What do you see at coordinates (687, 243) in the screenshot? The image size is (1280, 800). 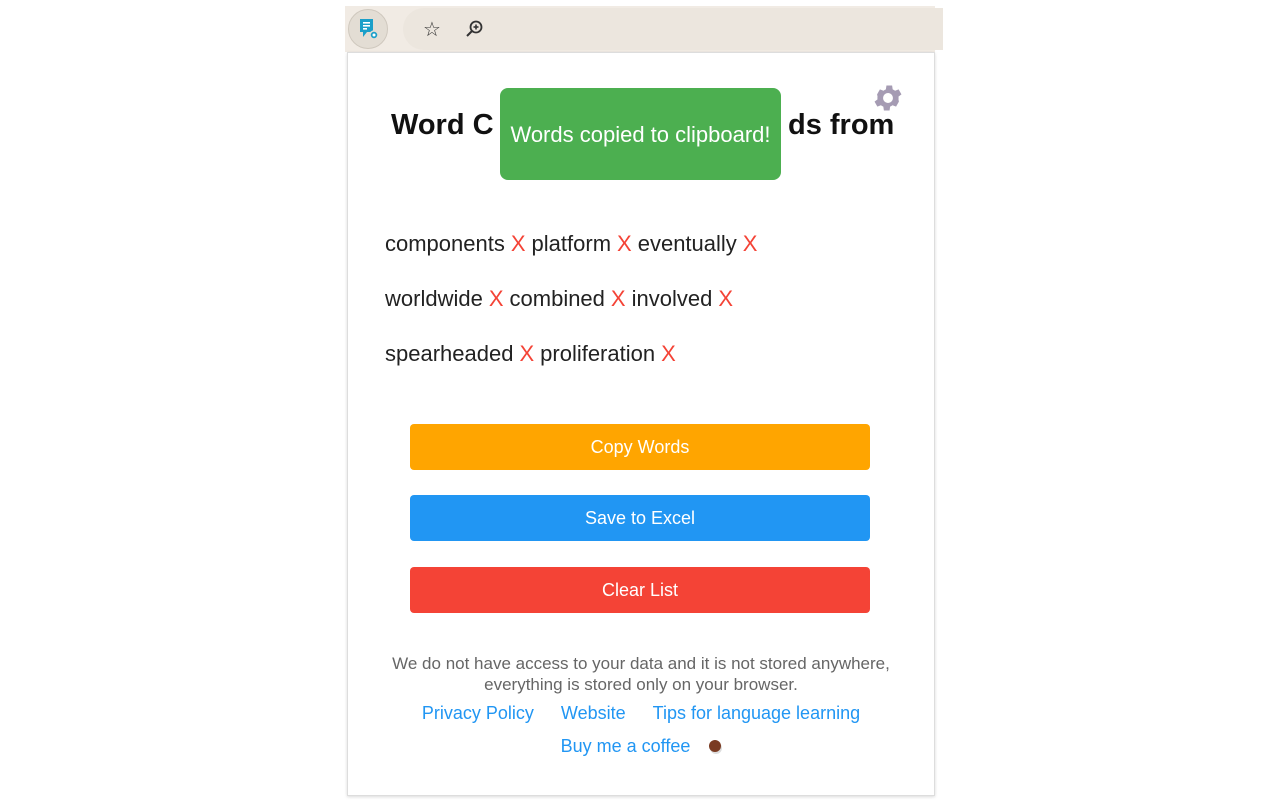 I see `word-item: eventually` at bounding box center [687, 243].